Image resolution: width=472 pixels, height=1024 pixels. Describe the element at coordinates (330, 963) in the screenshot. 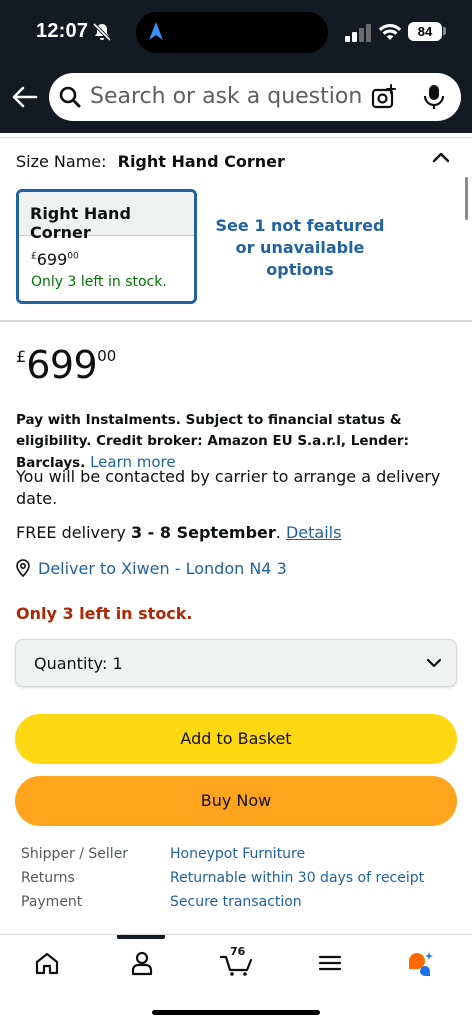

I see `menu-icon` at that location.